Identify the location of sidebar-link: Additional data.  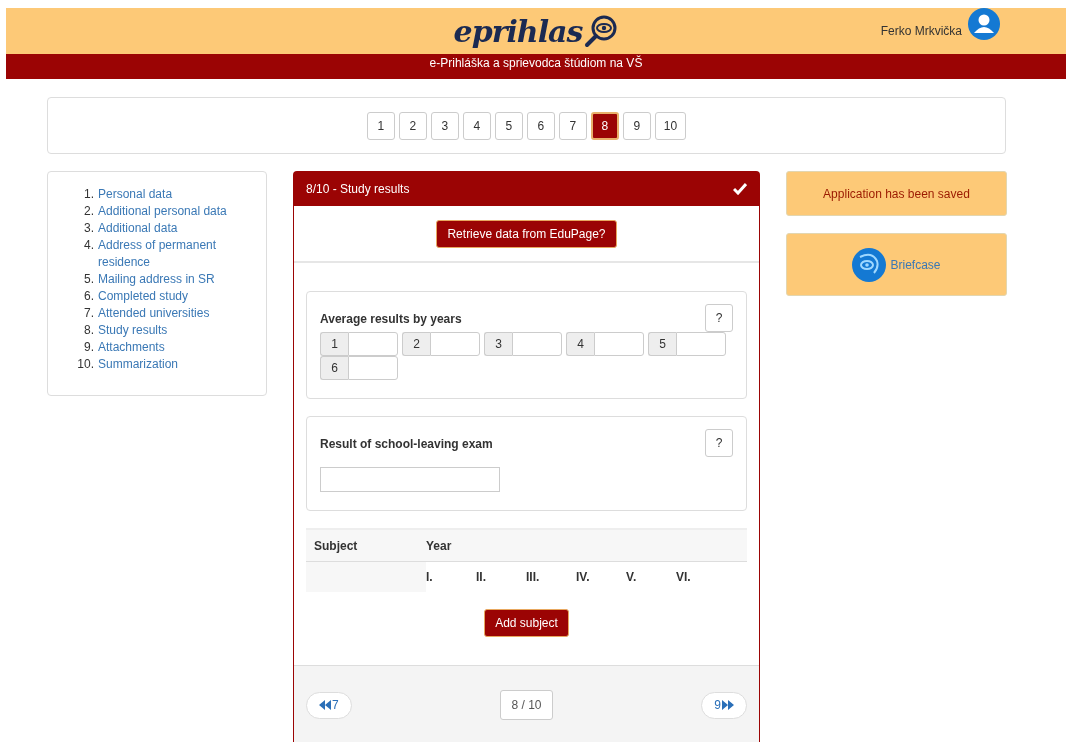
(163, 228).